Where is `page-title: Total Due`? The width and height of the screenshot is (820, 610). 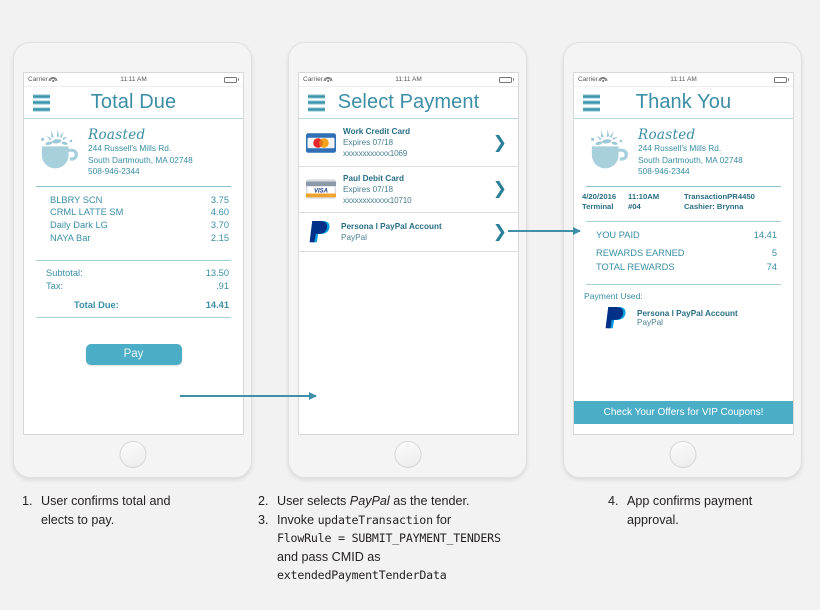 page-title: Total Due is located at coordinates (133, 102).